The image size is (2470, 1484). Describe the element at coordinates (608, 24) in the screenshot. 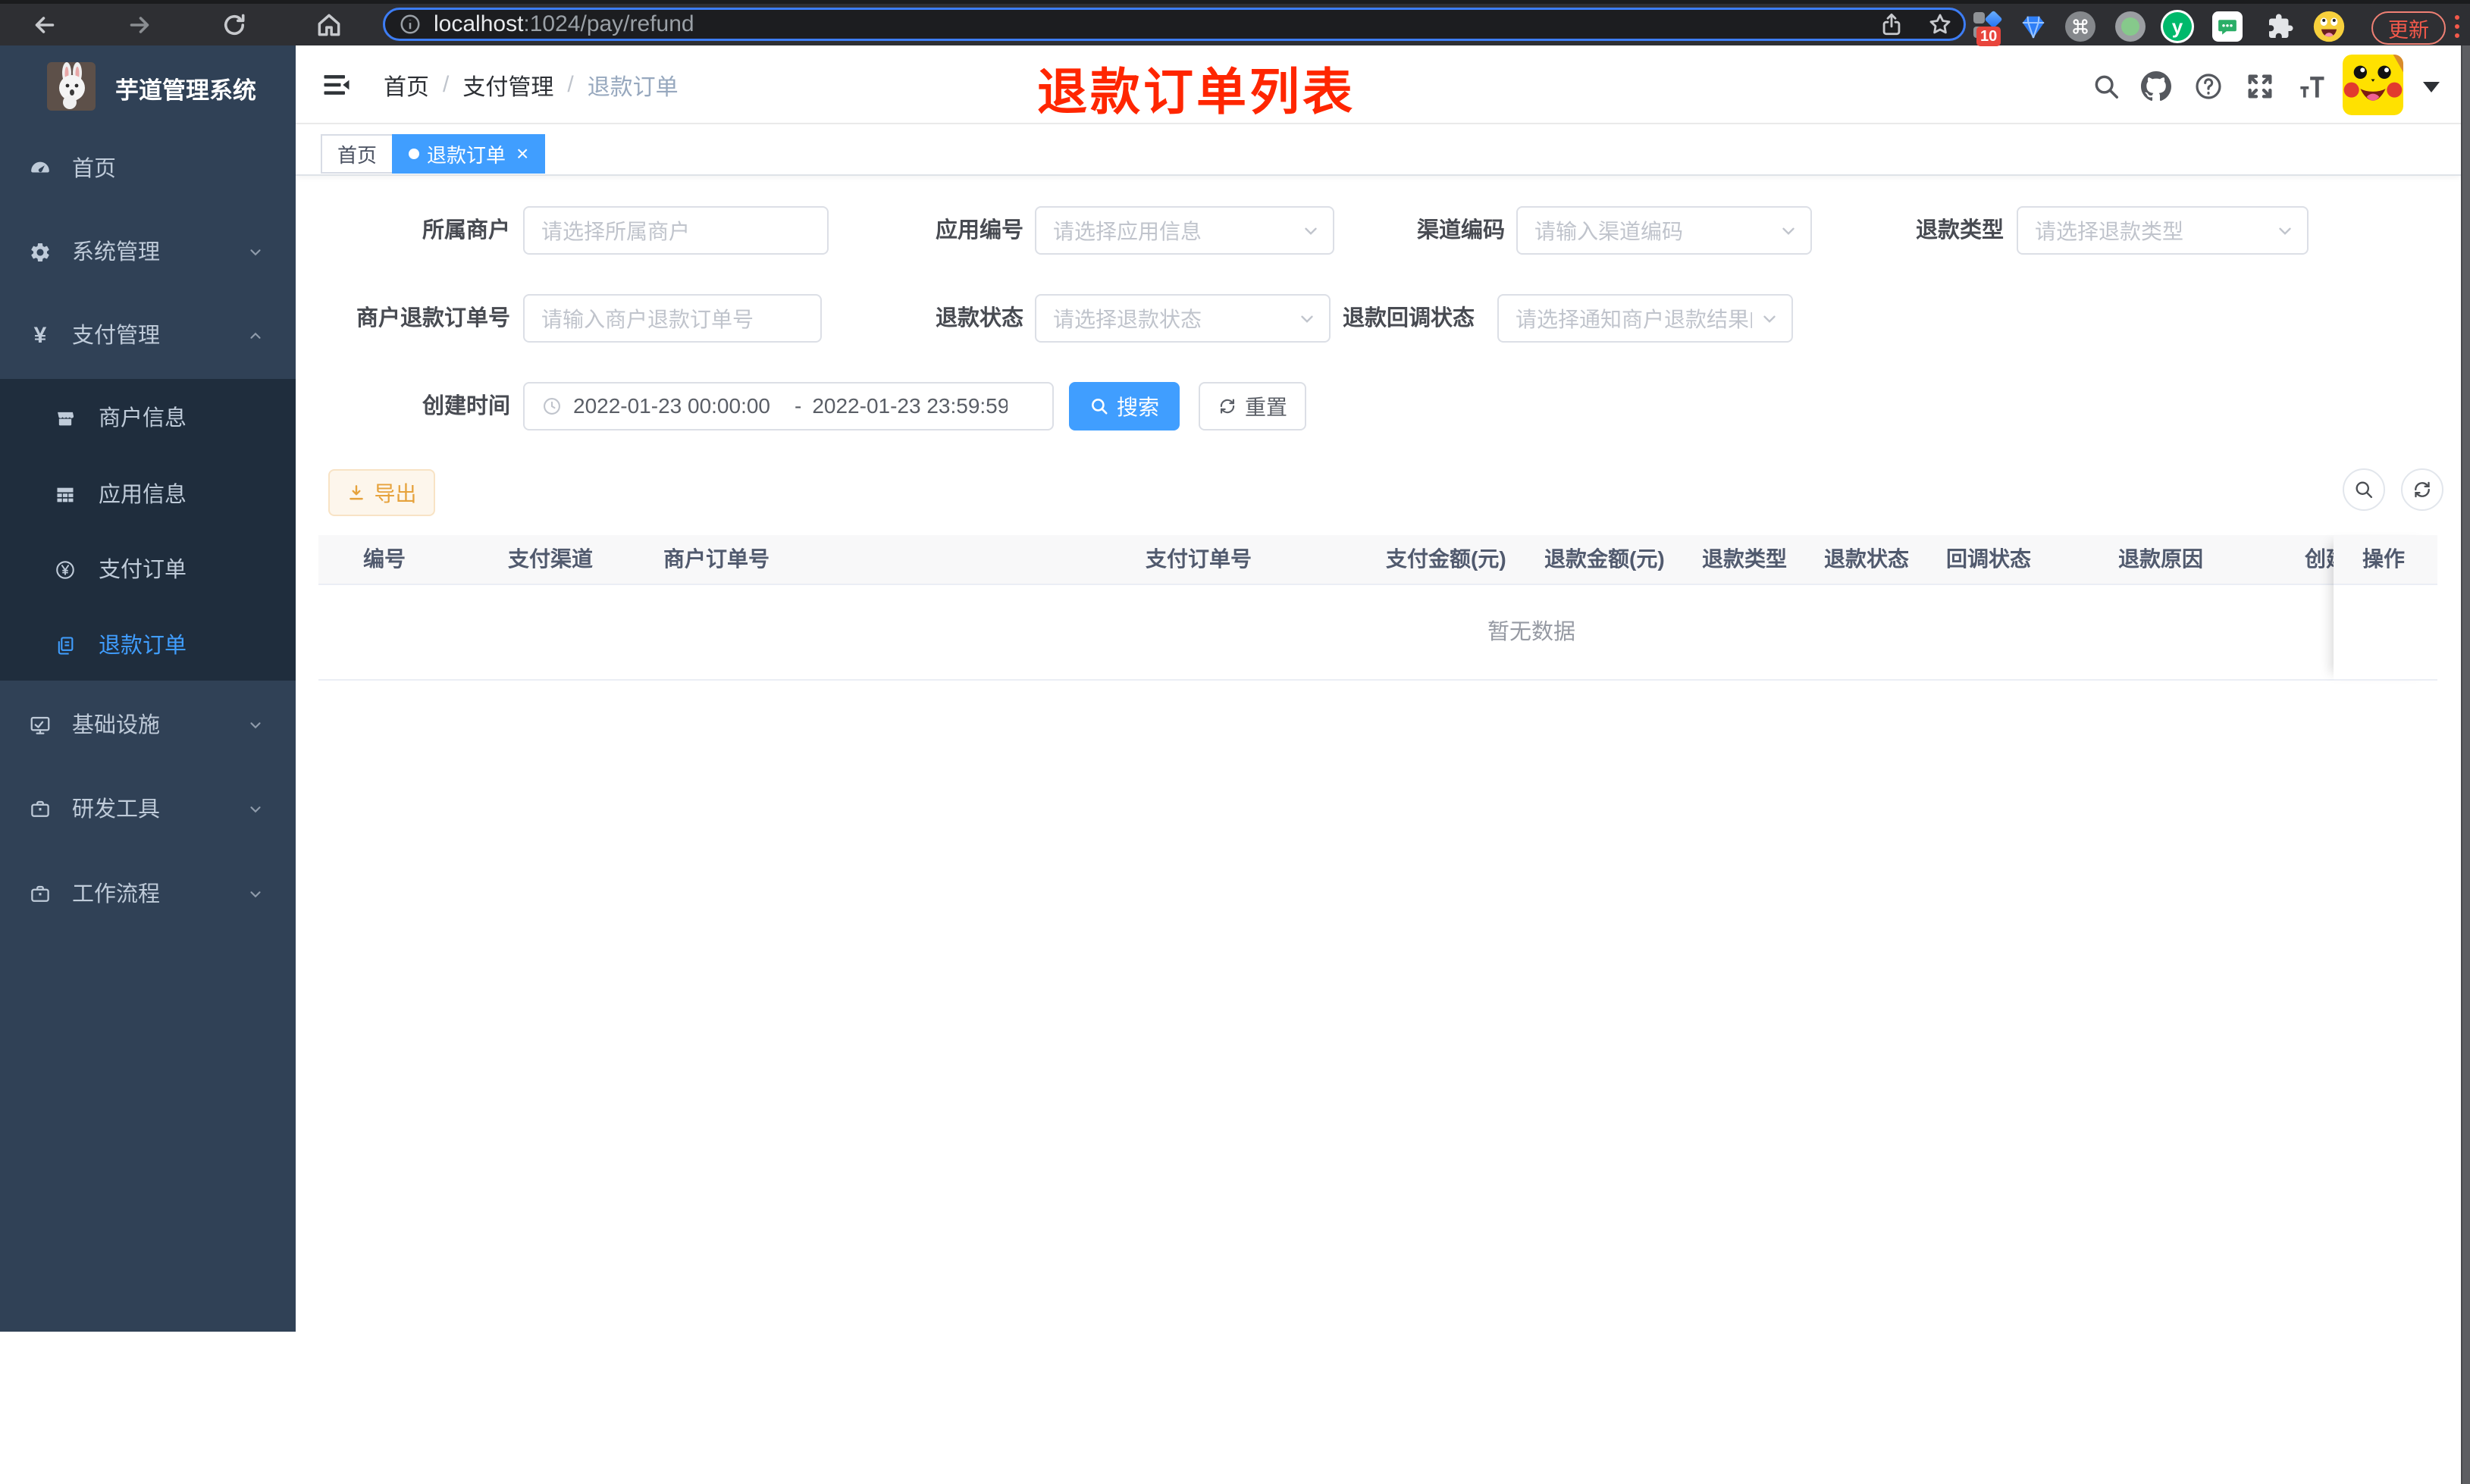

I see `url-path: :1024/pay/refund` at that location.